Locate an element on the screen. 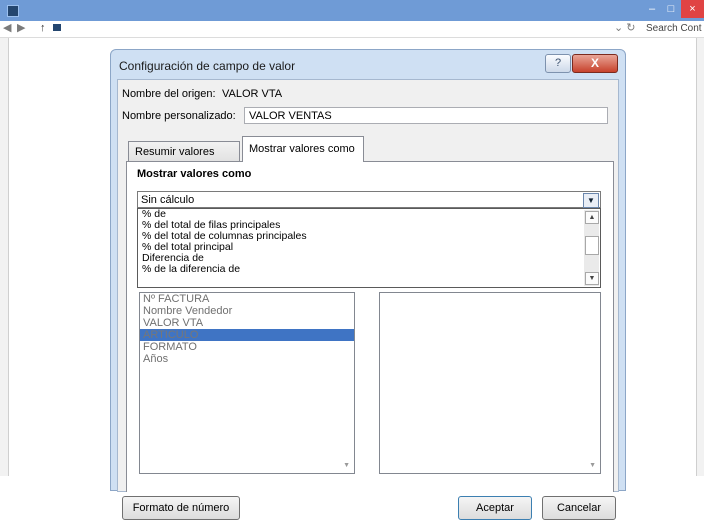 The image size is (704, 520). address-bar: ◀ ▶ ↑ ⌄ ↻ Search Cont... ⌕ is located at coordinates (352, 29).